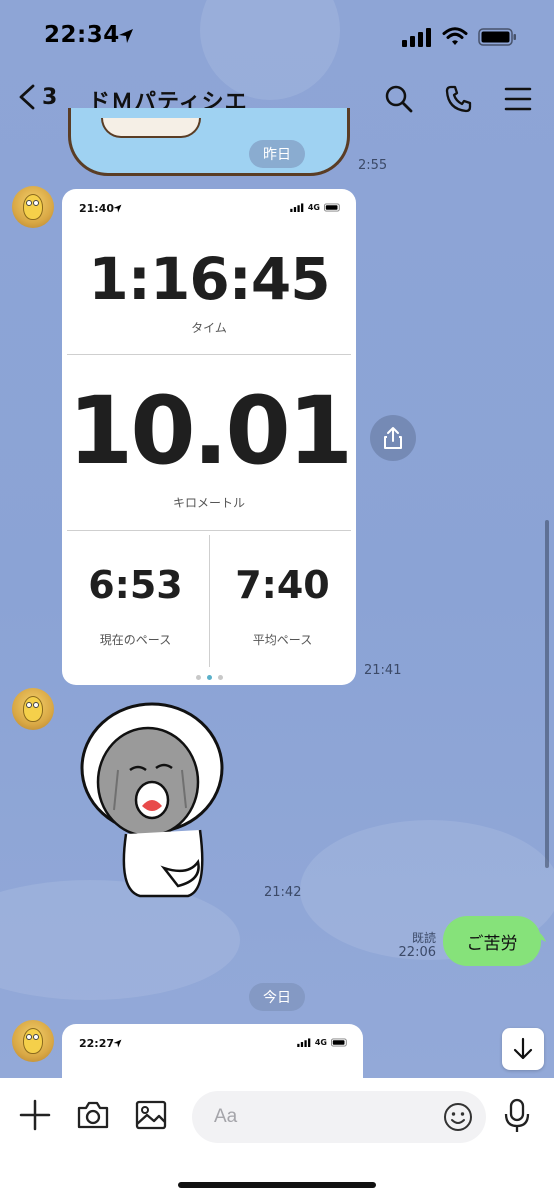 The width and height of the screenshot is (554, 1200). What do you see at coordinates (35, 1115) in the screenshot?
I see `plus-icon` at bounding box center [35, 1115].